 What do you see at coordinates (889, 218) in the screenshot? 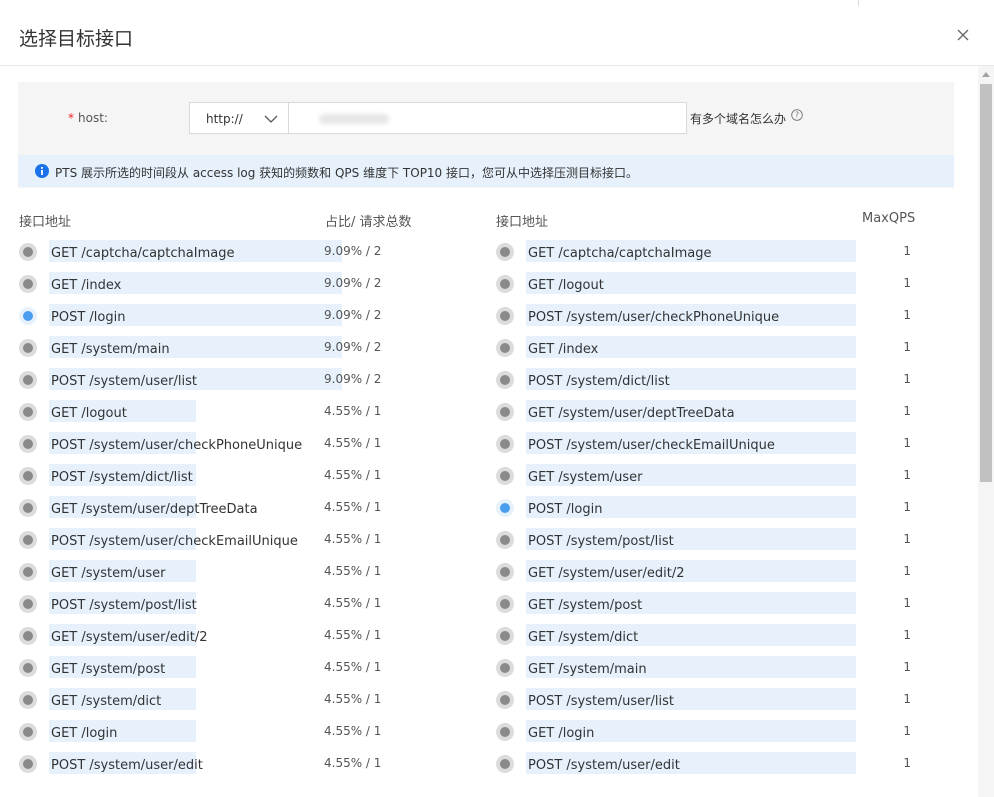
I see `right-col-maxqps-header: MaxQPS` at bounding box center [889, 218].